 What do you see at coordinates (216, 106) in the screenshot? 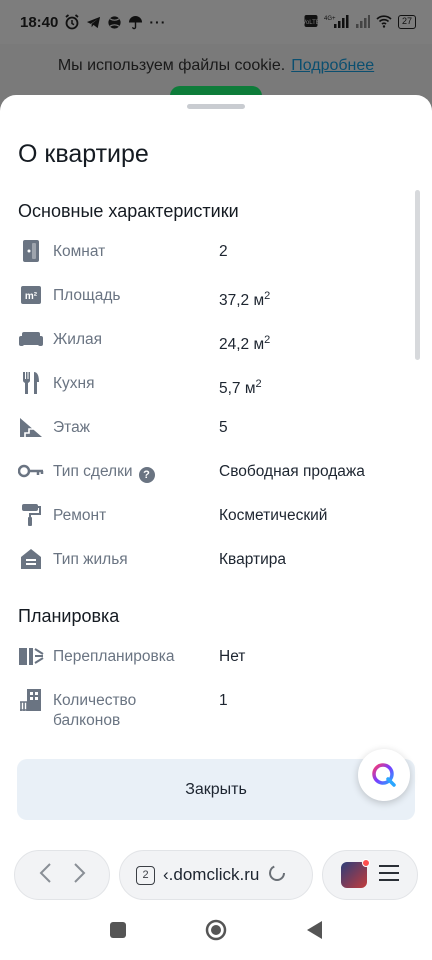
I see `sheet-drag-handle` at bounding box center [216, 106].